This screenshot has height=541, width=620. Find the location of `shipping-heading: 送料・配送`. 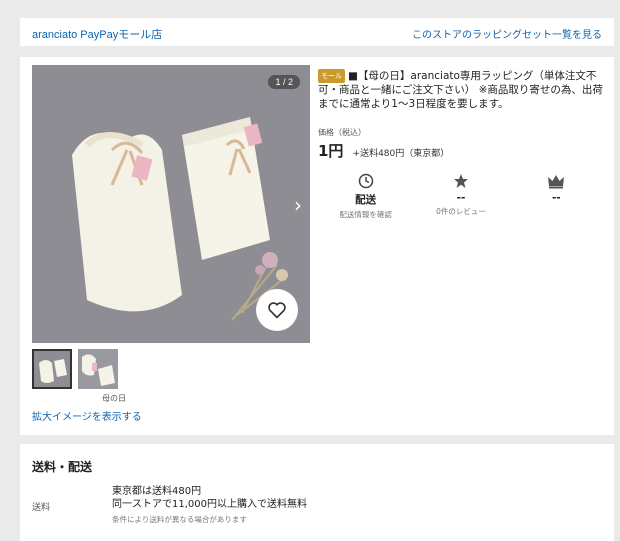

shipping-heading: 送料・配送 is located at coordinates (62, 467).